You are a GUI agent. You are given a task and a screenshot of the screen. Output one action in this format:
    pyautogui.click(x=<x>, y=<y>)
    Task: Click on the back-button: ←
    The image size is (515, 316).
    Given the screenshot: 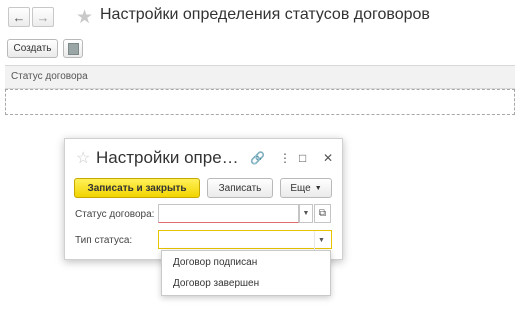 What is the action you would take?
    pyautogui.click(x=19, y=17)
    